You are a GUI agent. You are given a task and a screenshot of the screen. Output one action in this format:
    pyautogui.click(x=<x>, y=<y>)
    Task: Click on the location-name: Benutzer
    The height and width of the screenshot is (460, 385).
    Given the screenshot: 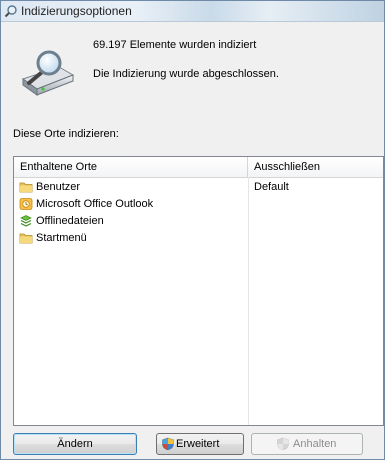 What is the action you would take?
    pyautogui.click(x=58, y=187)
    